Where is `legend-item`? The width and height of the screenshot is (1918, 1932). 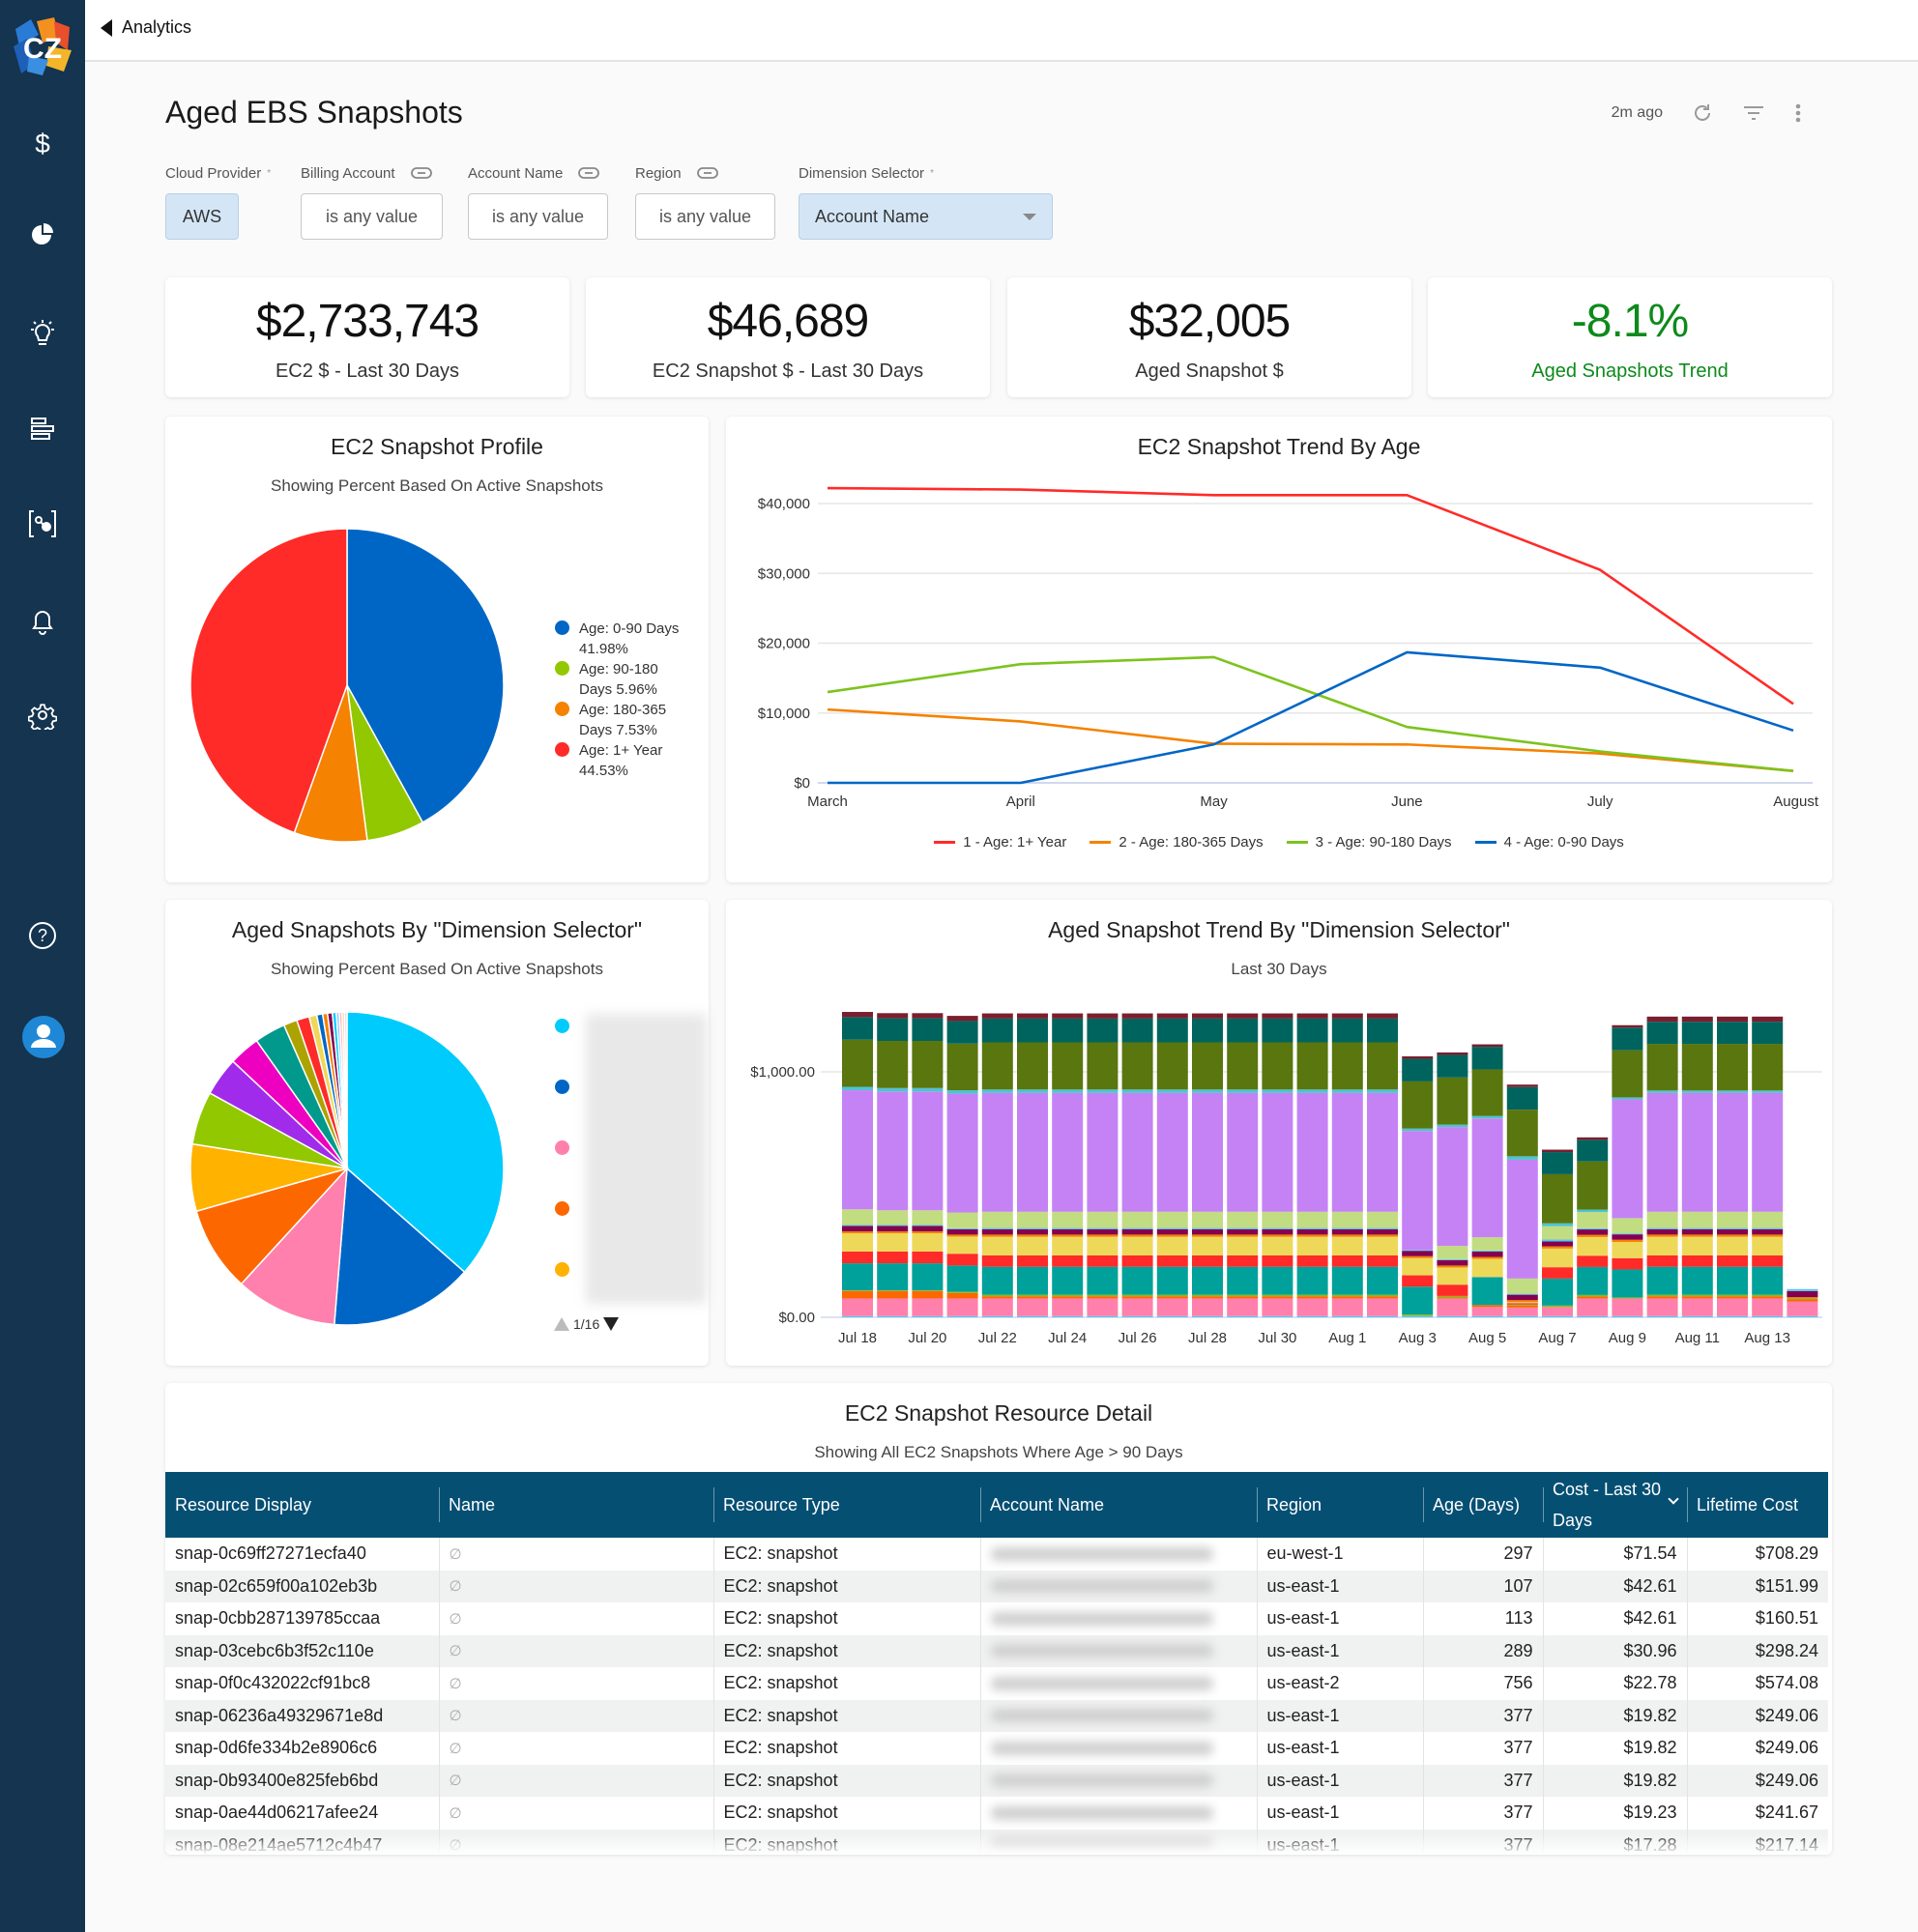
legend-item is located at coordinates (562, 1268).